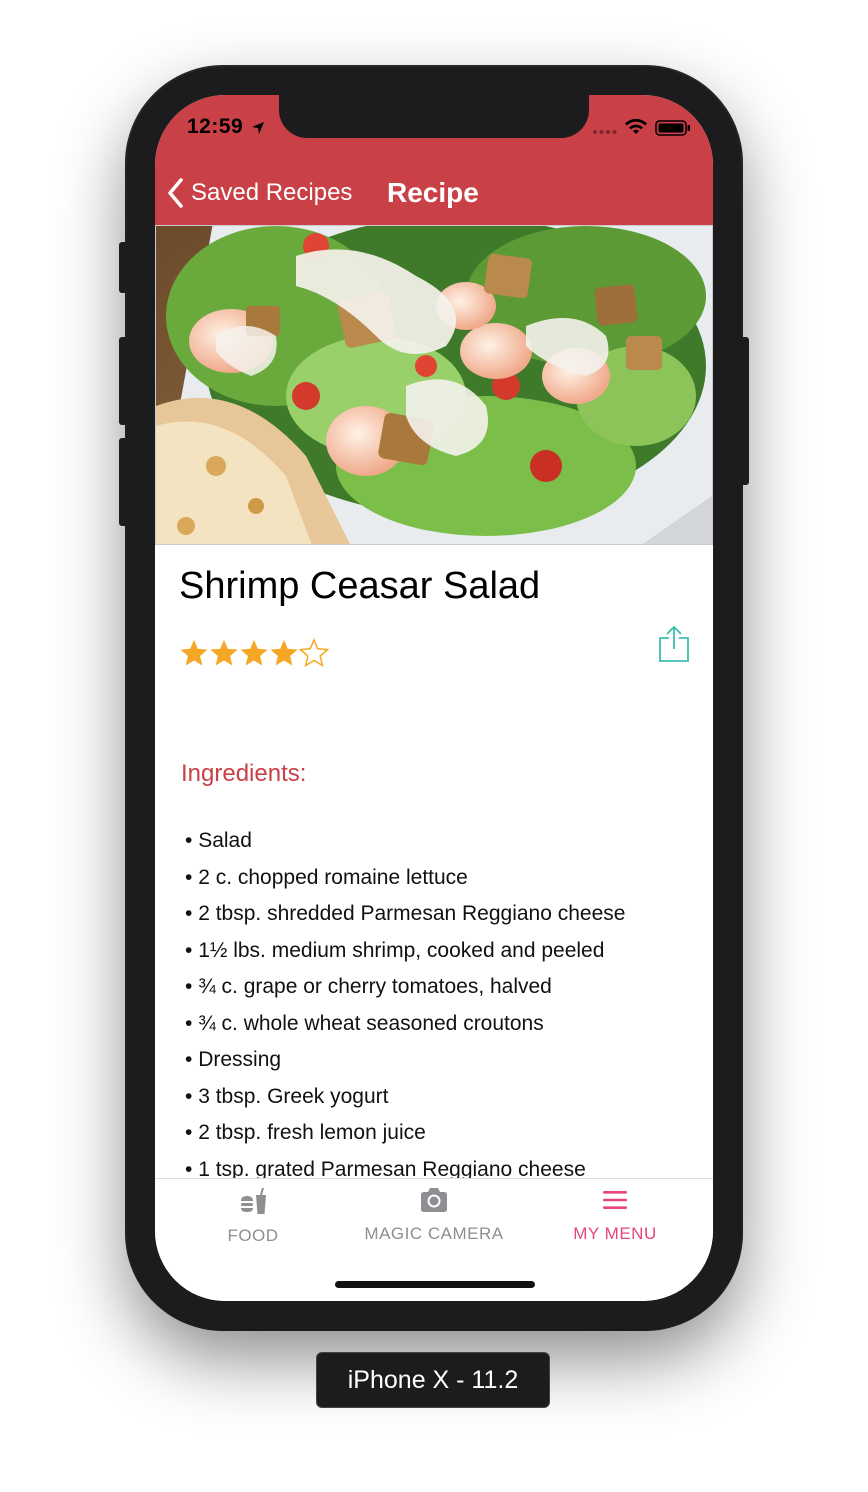 The height and width of the screenshot is (1492, 868). I want to click on camera-icon, so click(434, 1200).